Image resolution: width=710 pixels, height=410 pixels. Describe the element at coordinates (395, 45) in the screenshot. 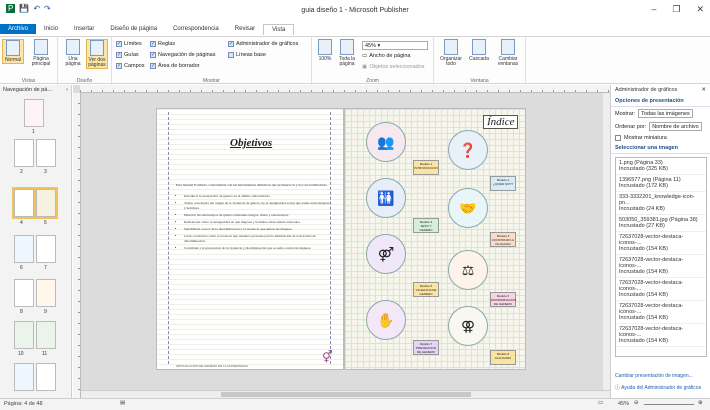

I see `zoom-dropdown: 45% ▾` at that location.